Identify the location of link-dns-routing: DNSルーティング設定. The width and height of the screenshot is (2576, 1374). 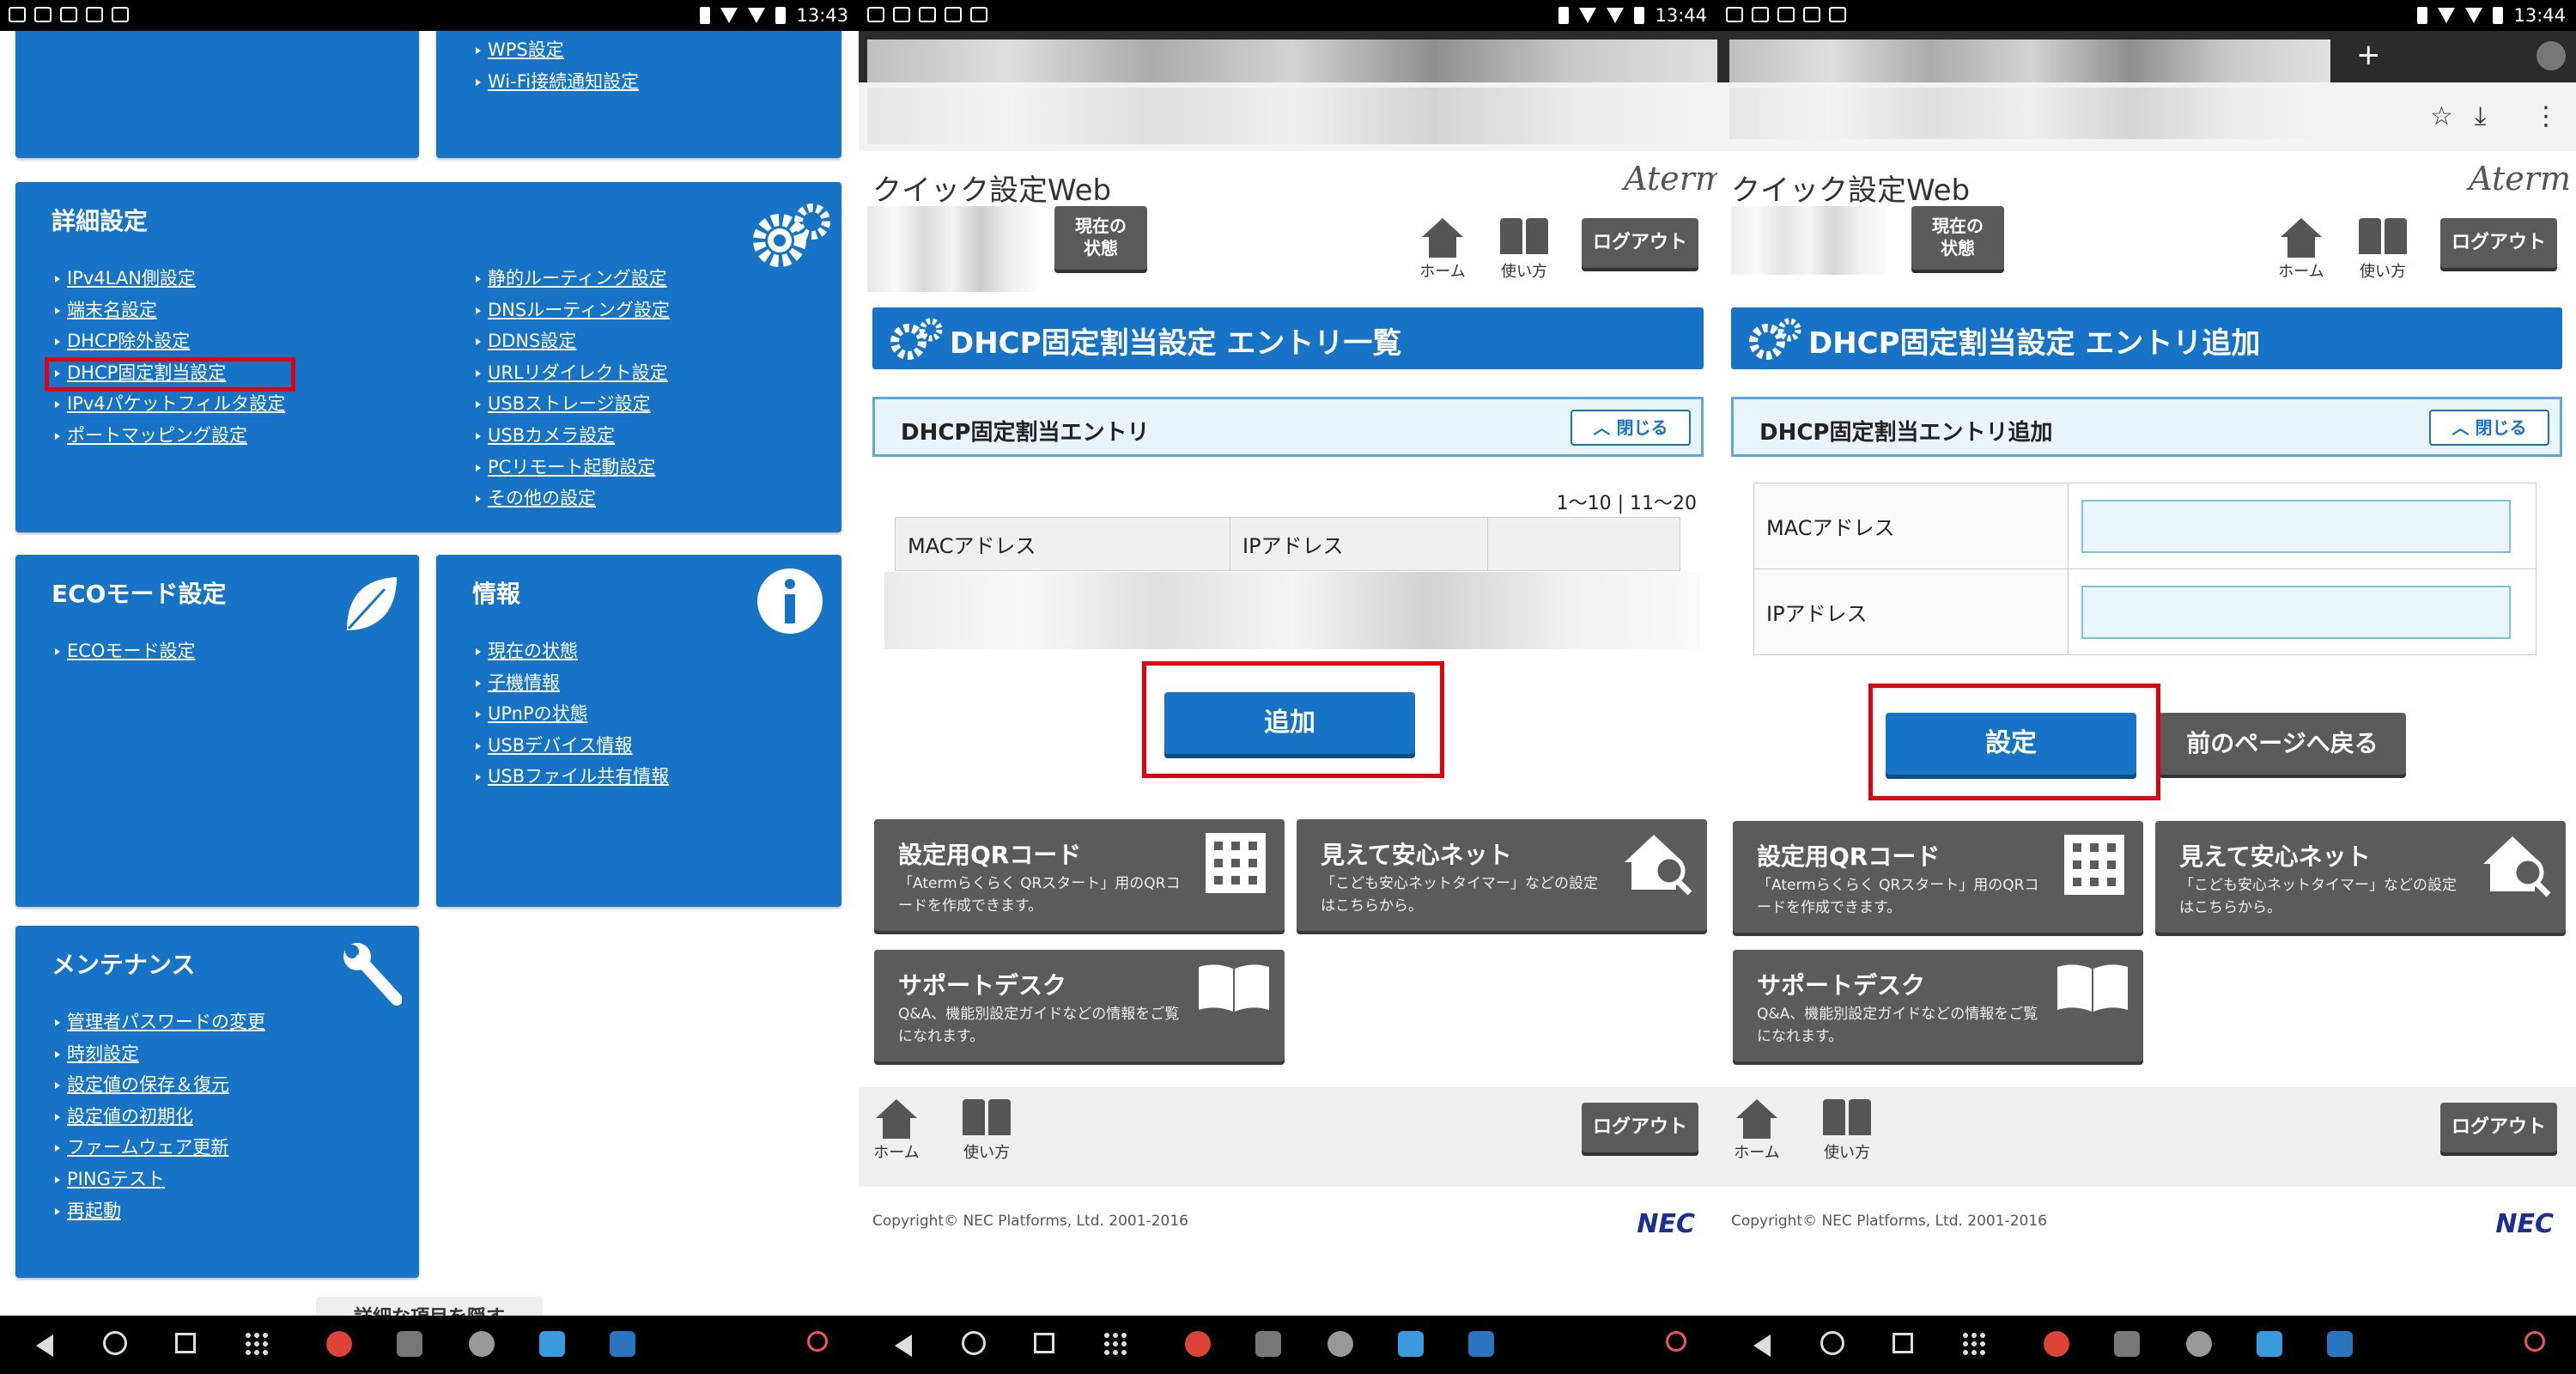
(570, 310).